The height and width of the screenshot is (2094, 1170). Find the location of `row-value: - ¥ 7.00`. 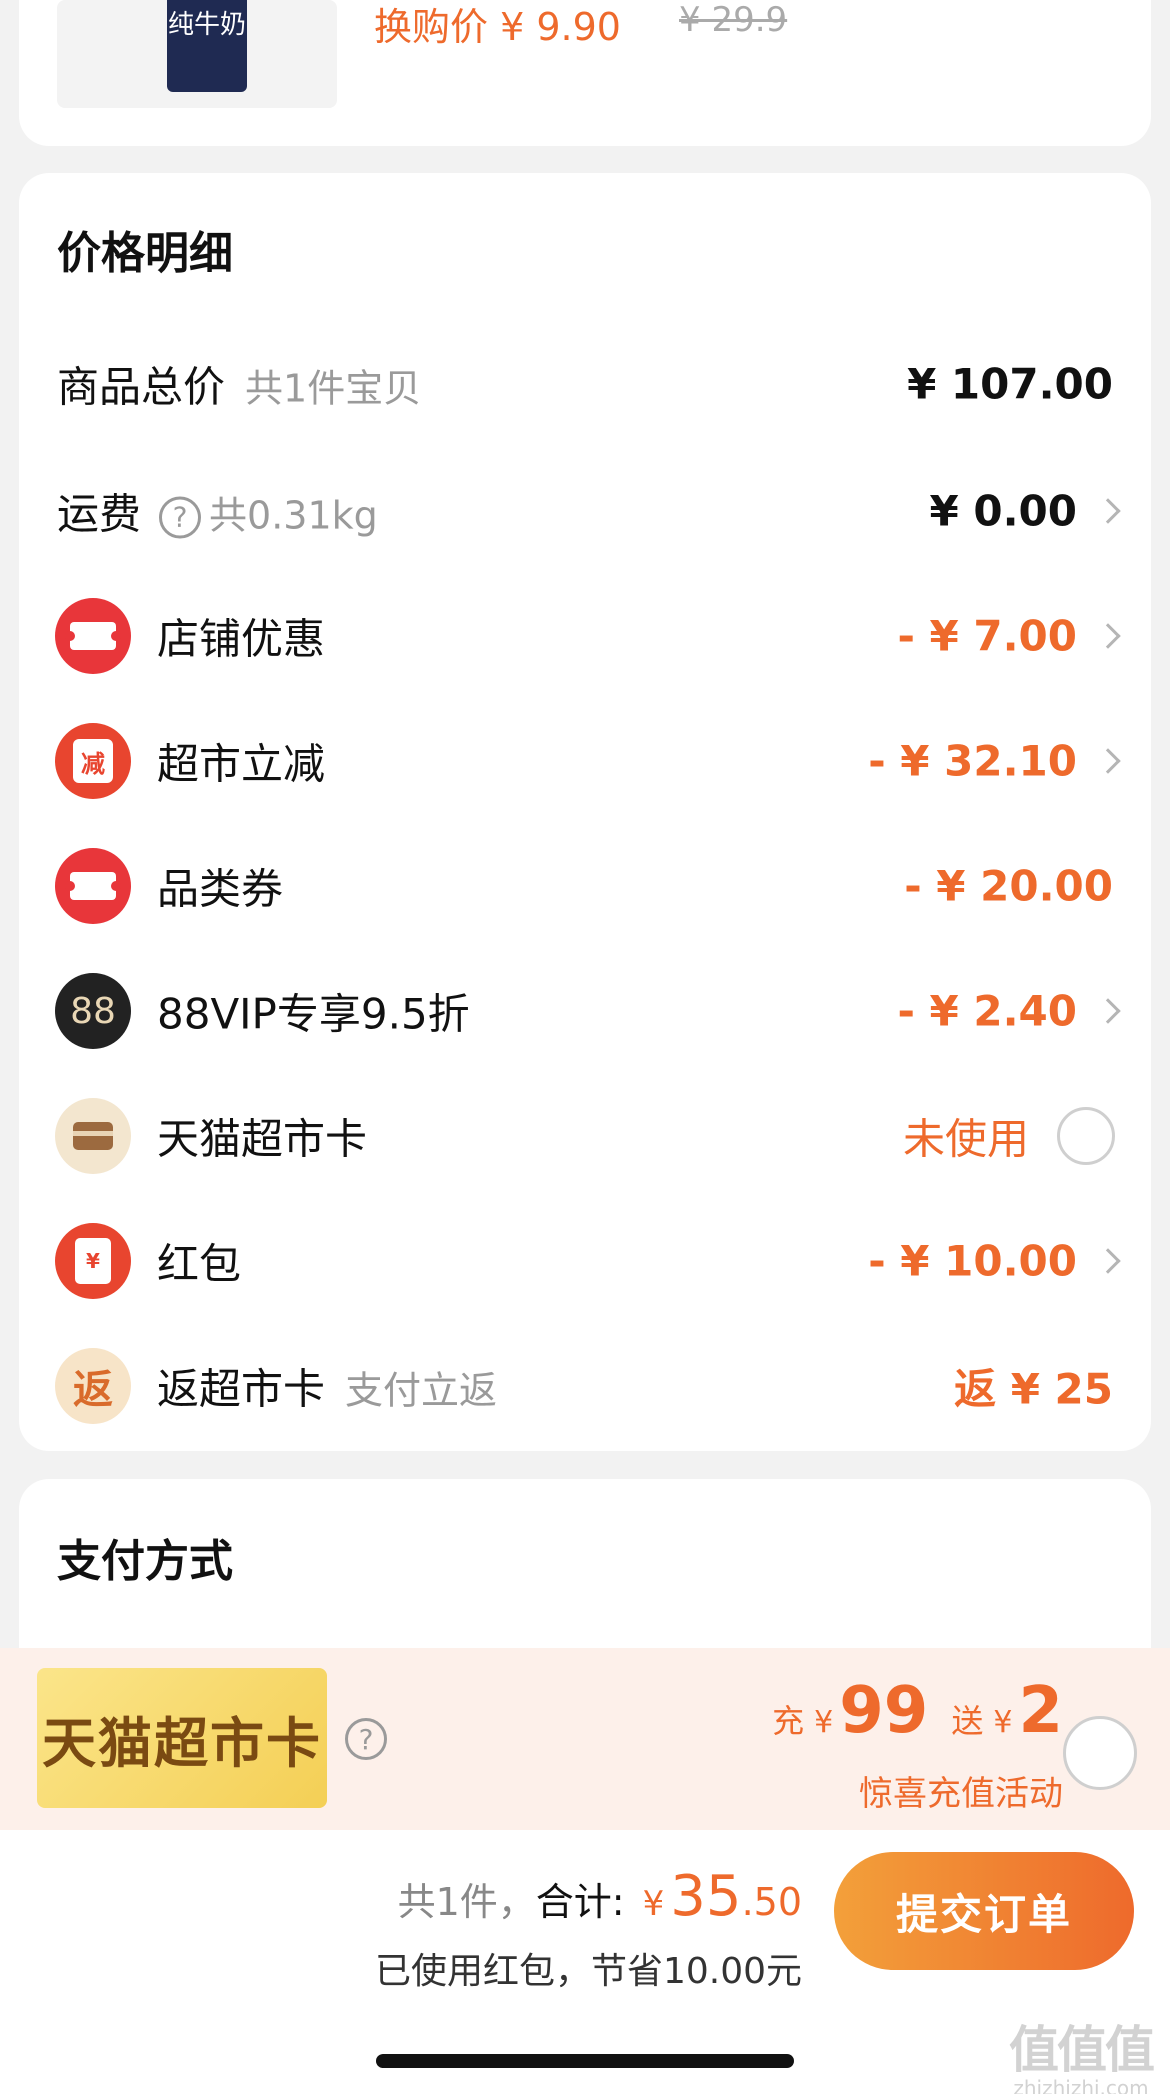

row-value: - ¥ 7.00 is located at coordinates (987, 636).